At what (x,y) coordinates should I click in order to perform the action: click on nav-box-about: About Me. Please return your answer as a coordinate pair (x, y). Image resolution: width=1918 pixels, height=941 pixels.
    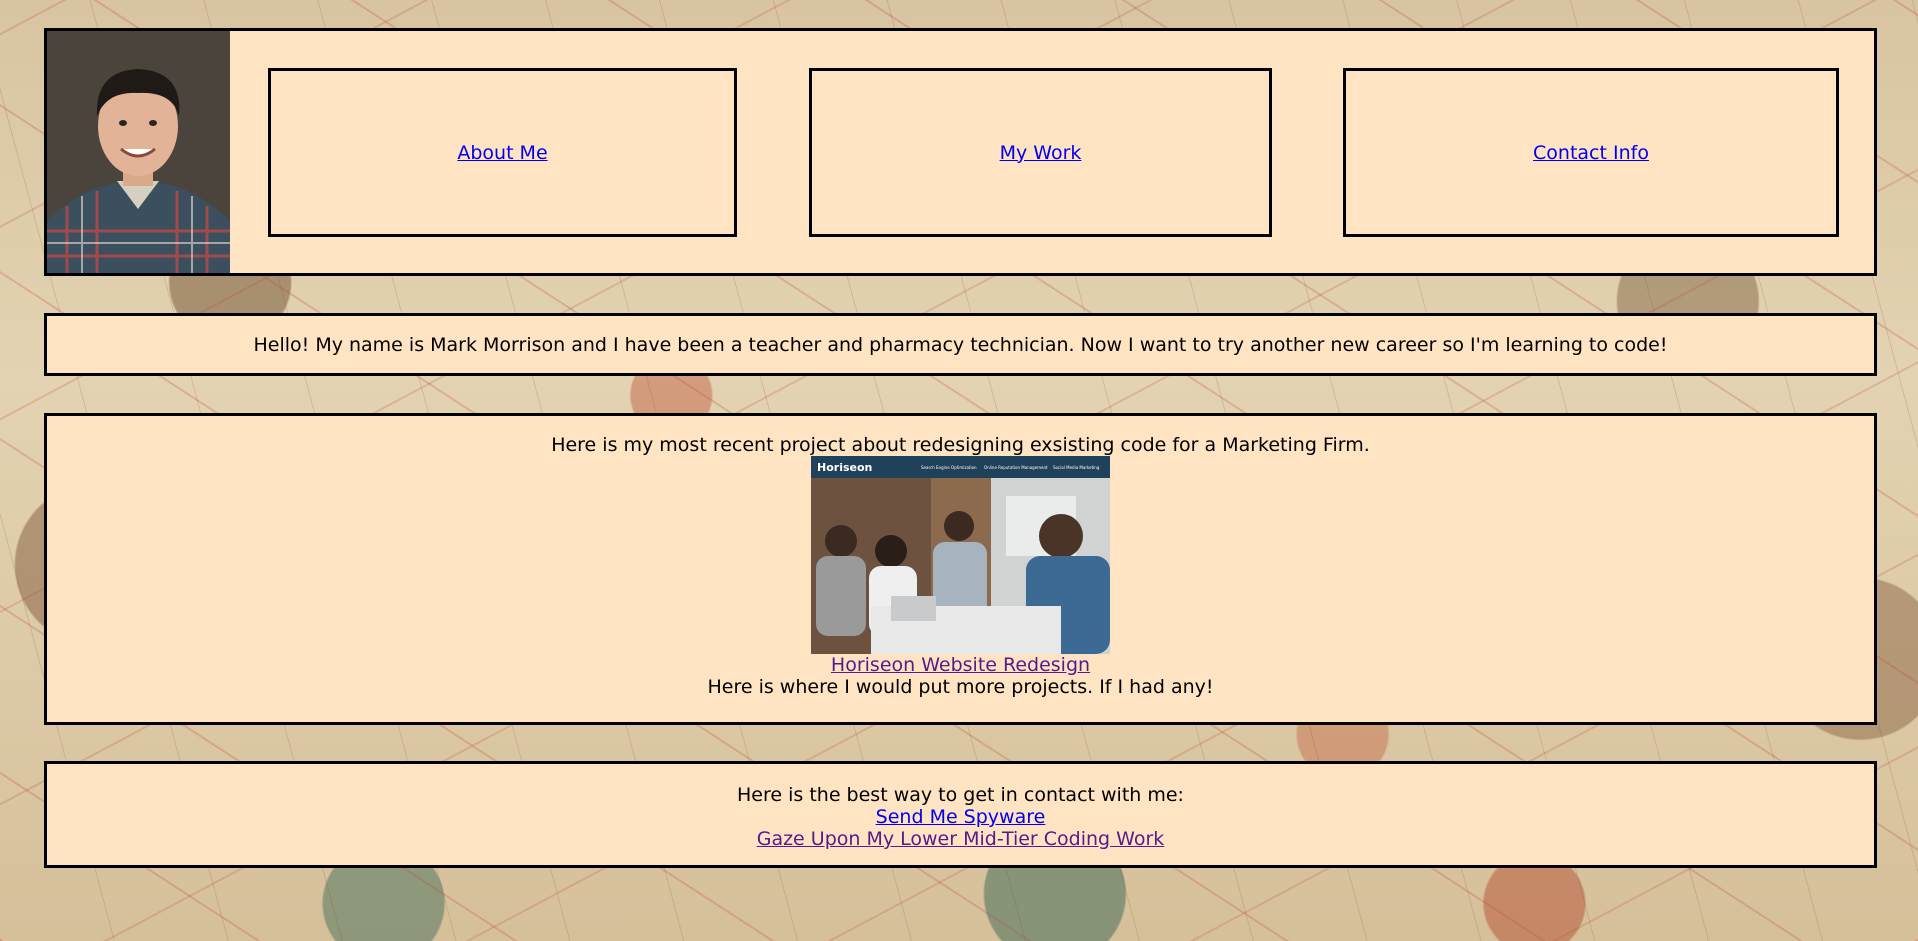
    Looking at the image, I should click on (502, 152).